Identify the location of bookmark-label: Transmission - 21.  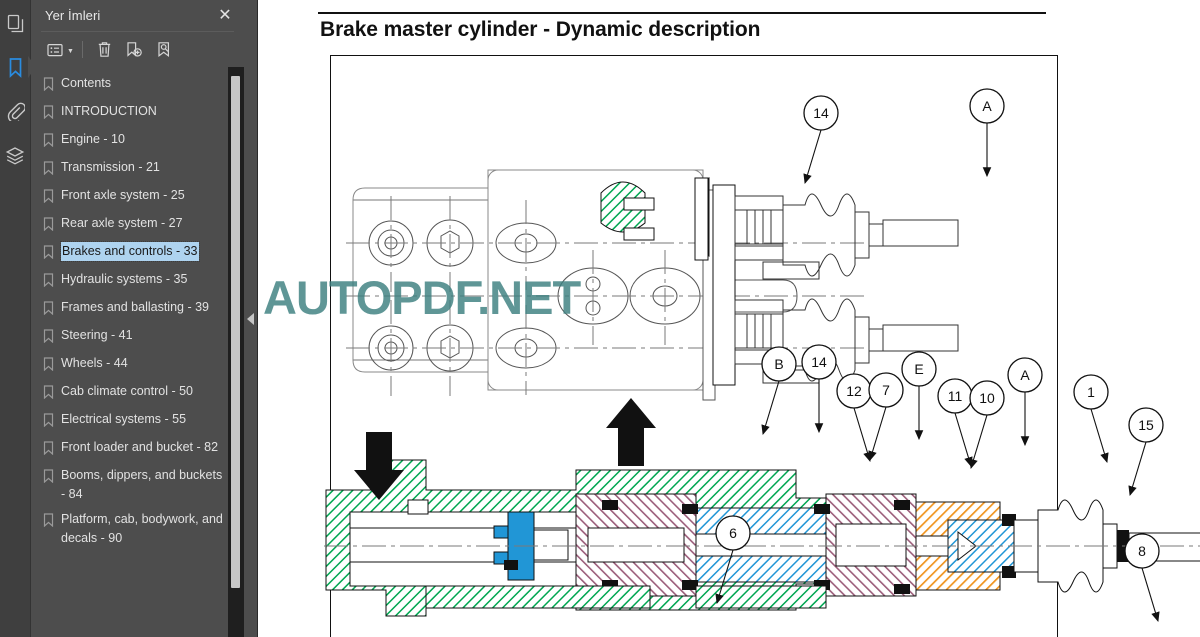
(110, 167).